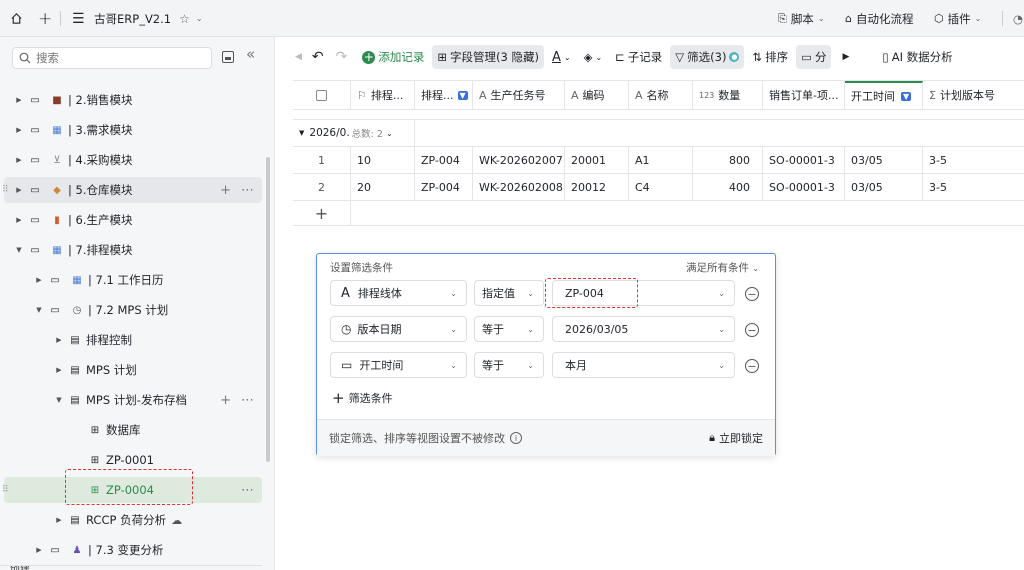 The height and width of the screenshot is (570, 1024). I want to click on column-header: 排程... ▼, so click(444, 95).